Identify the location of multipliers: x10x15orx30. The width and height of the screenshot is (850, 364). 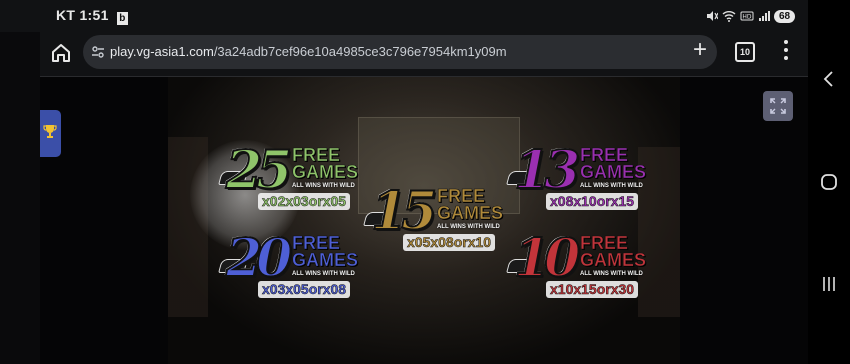
(592, 289).